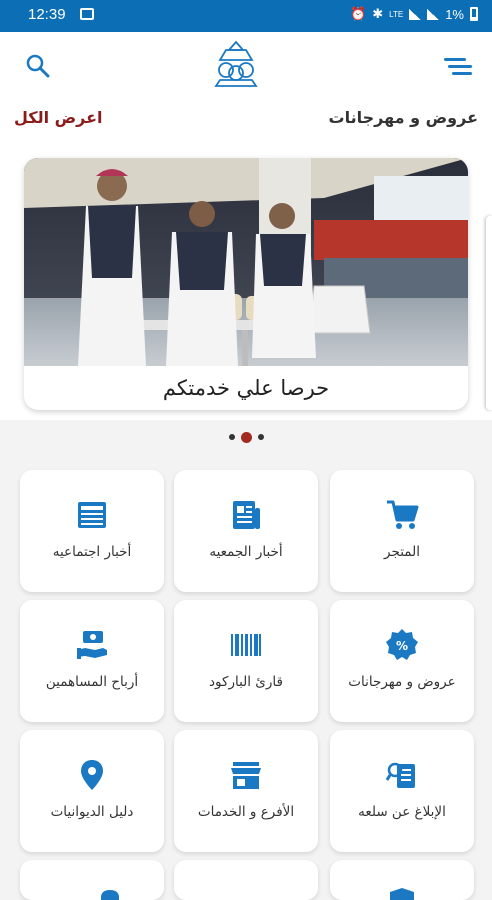 This screenshot has width=492, height=900. What do you see at coordinates (92, 515) in the screenshot?
I see `article-icon` at bounding box center [92, 515].